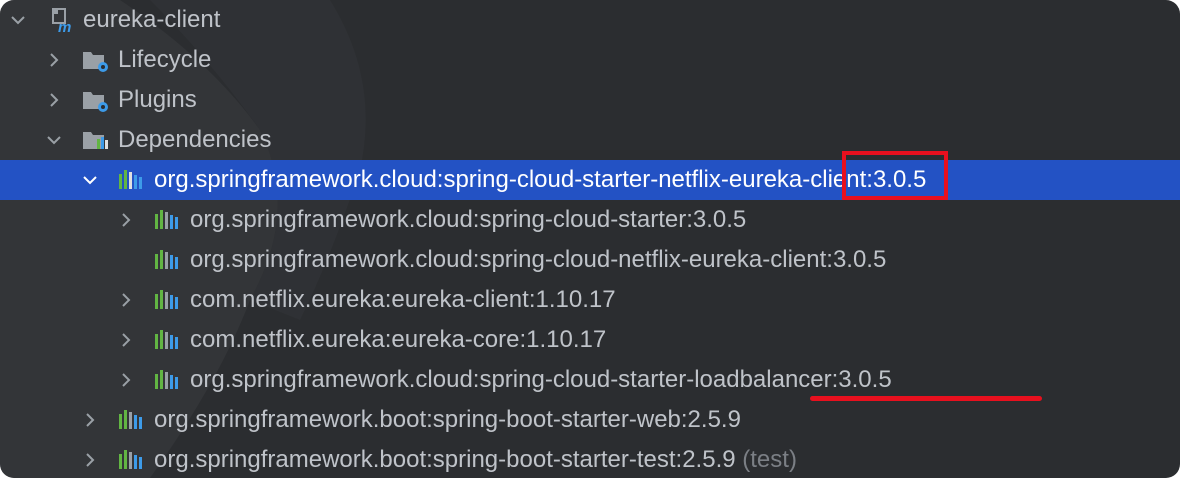 This screenshot has height=478, width=1180. Describe the element at coordinates (152, 19) in the screenshot. I see `tree-row-label: eureka-client` at that location.